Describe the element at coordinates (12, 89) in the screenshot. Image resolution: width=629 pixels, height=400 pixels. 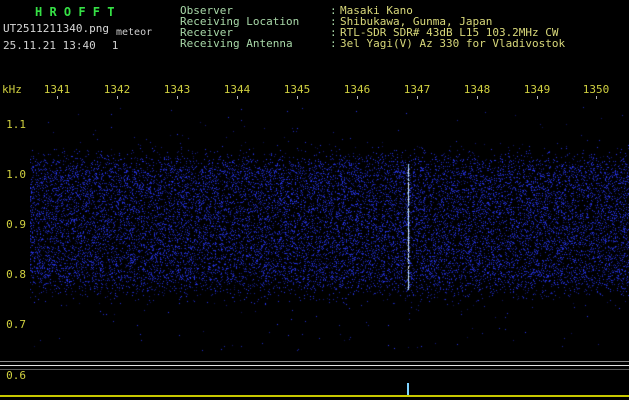
I see `y-axis-unit: kHz` at that location.